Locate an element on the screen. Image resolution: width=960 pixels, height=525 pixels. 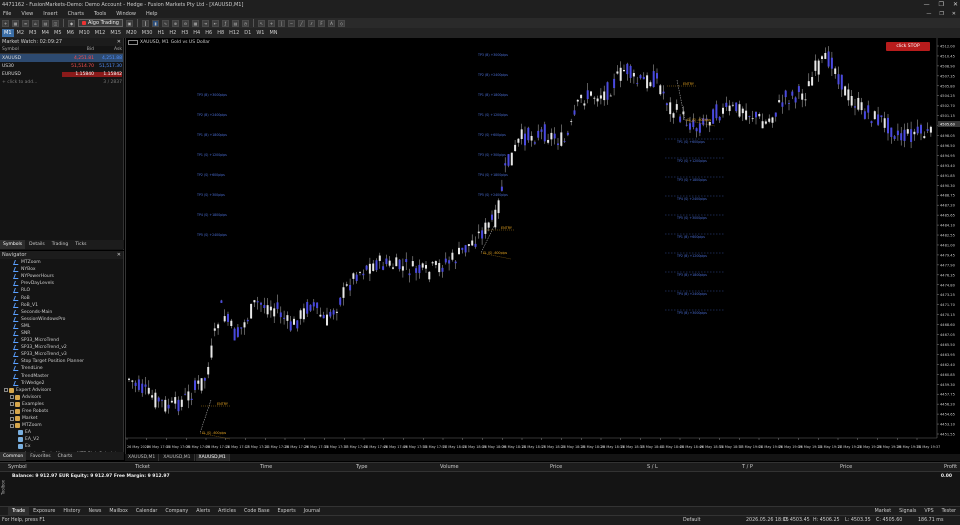
tab-details: Details is located at coordinates (37, 244).